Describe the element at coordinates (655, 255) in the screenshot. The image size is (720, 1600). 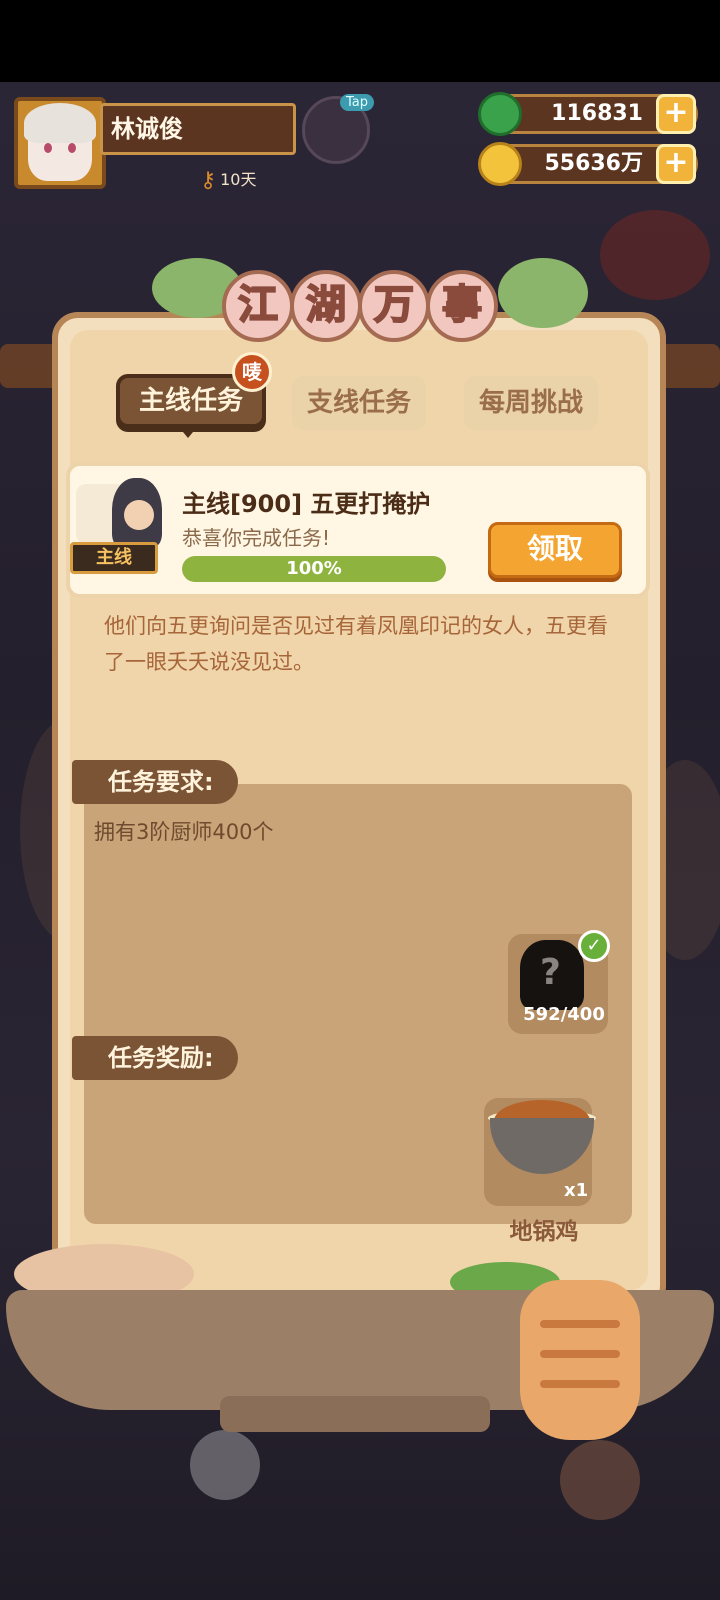
I see `limited-gift-icon` at that location.